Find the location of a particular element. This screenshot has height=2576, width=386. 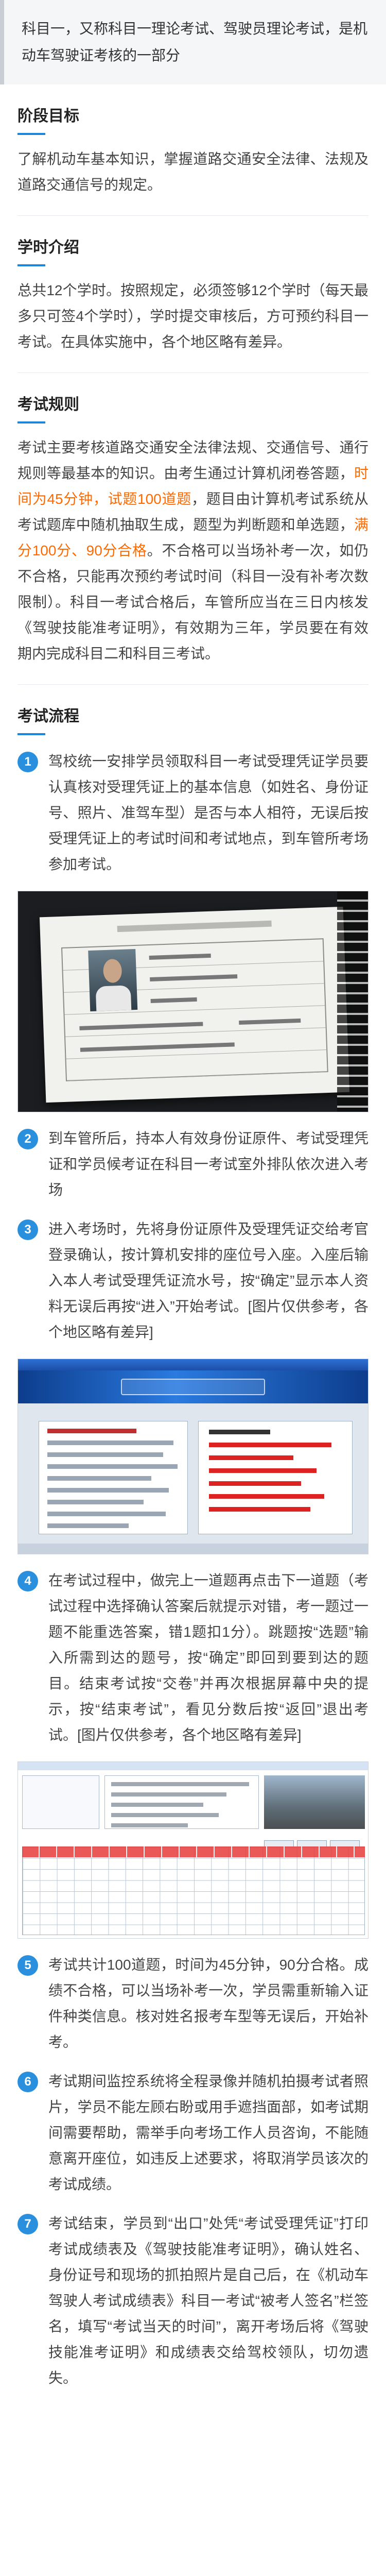

step-number-badge: 1 is located at coordinates (28, 762).